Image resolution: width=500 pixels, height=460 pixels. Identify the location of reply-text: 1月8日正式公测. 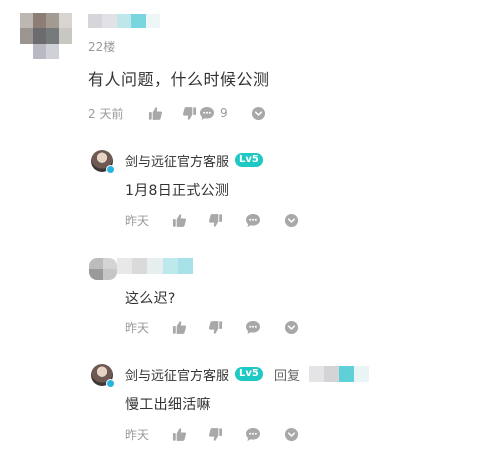
(177, 191).